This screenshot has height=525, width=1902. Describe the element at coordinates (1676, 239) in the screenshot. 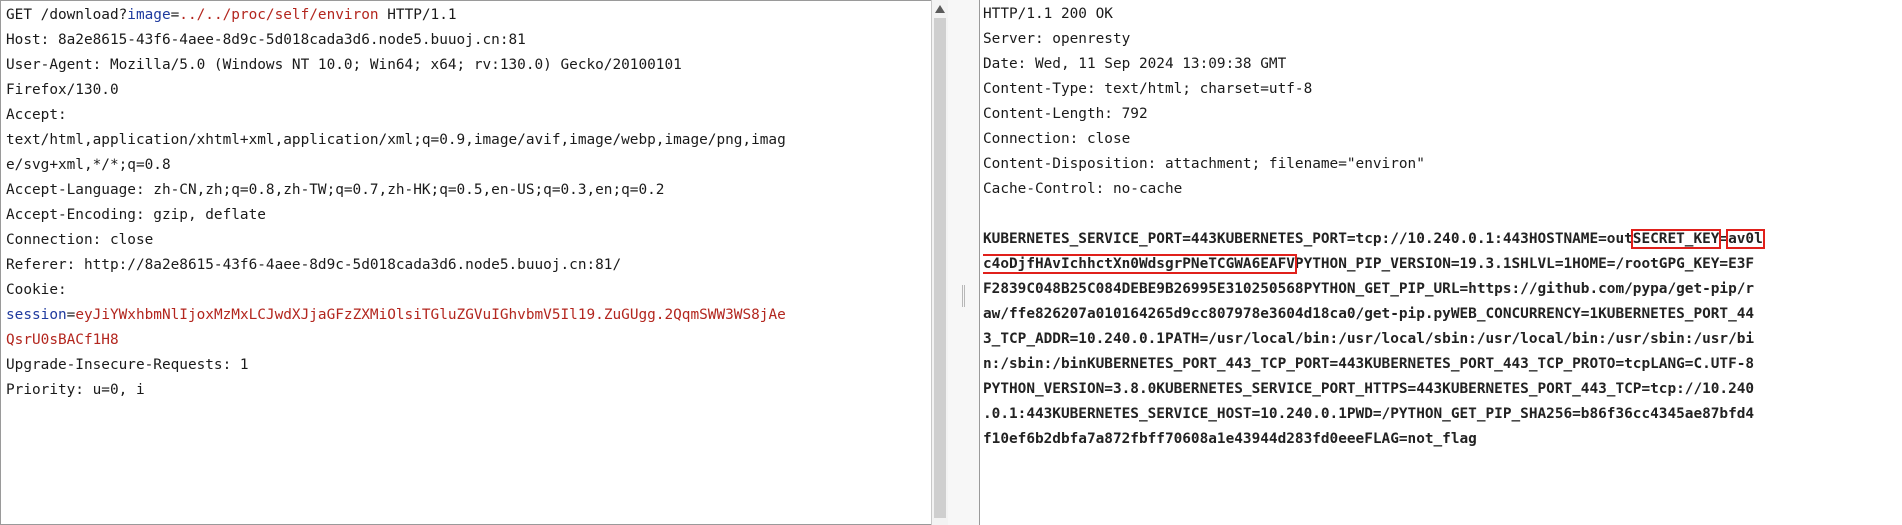

I see `secret-key-highlight: SECRET_KEY` at that location.